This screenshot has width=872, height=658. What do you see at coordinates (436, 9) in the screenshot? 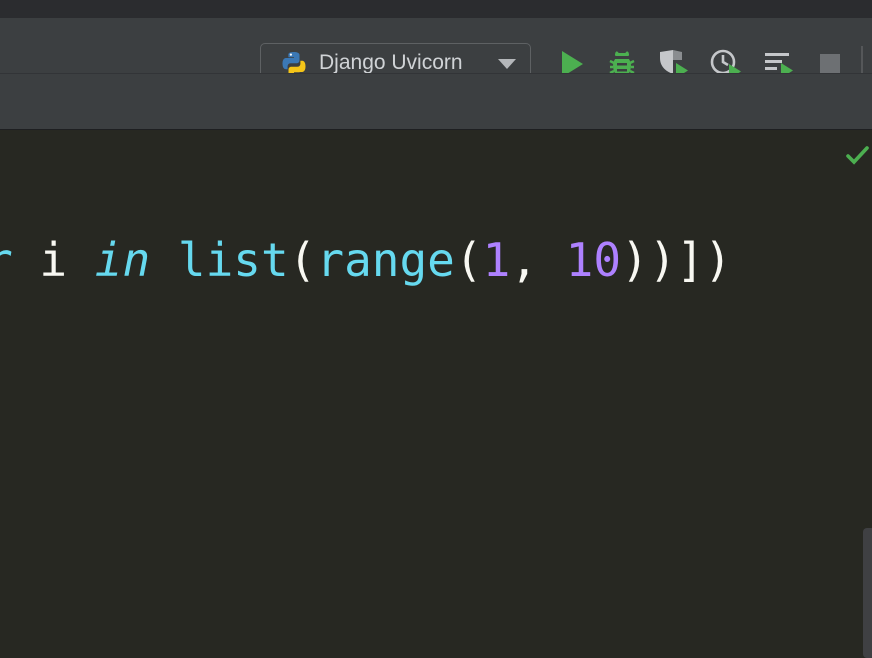
I see `window-top-strip` at bounding box center [436, 9].